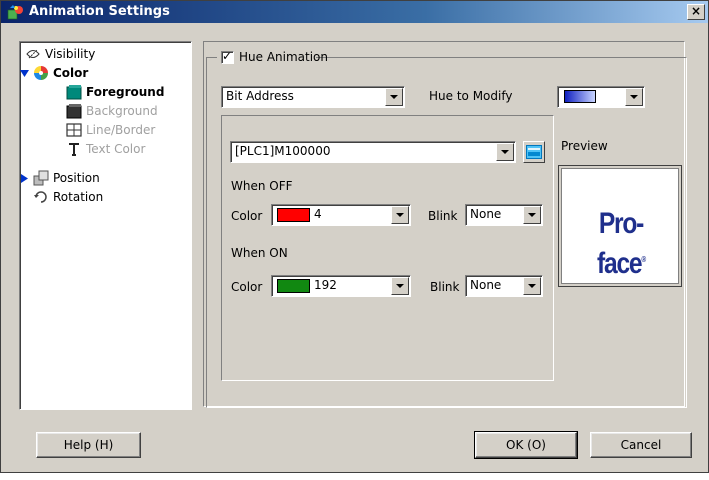 Image resolution: width=709 pixels, height=480 pixels. I want to click on tree-item-visibility: Visibility, so click(105, 54).